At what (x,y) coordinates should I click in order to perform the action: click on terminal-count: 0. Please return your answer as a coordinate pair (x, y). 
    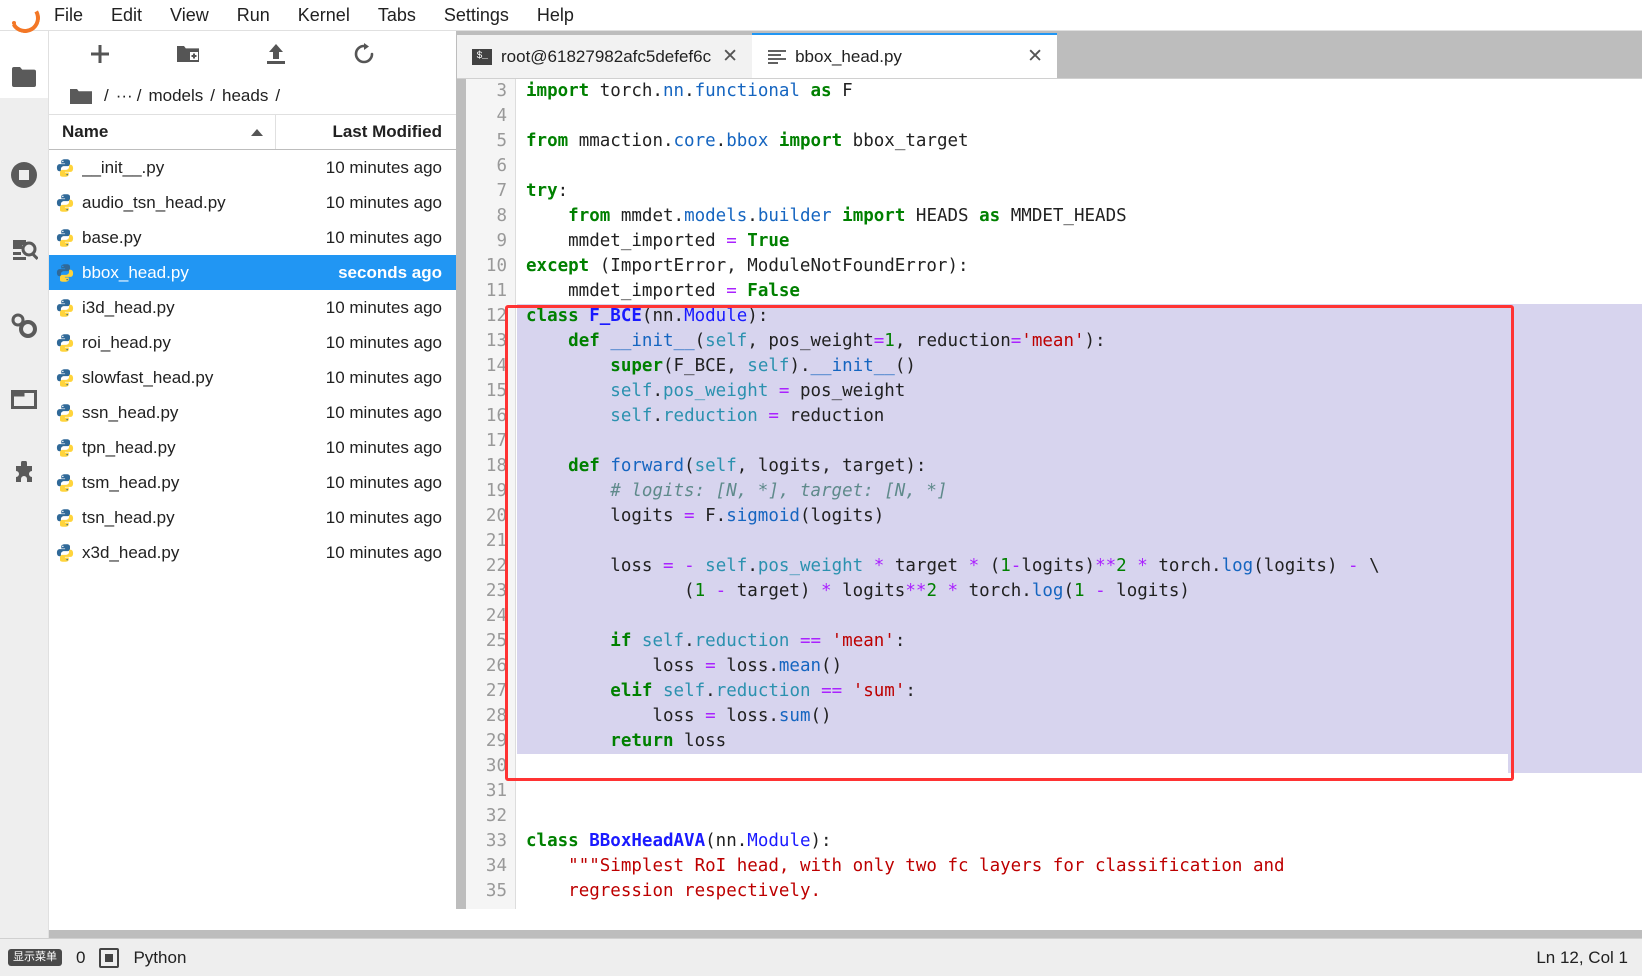
    Looking at the image, I should click on (80, 958).